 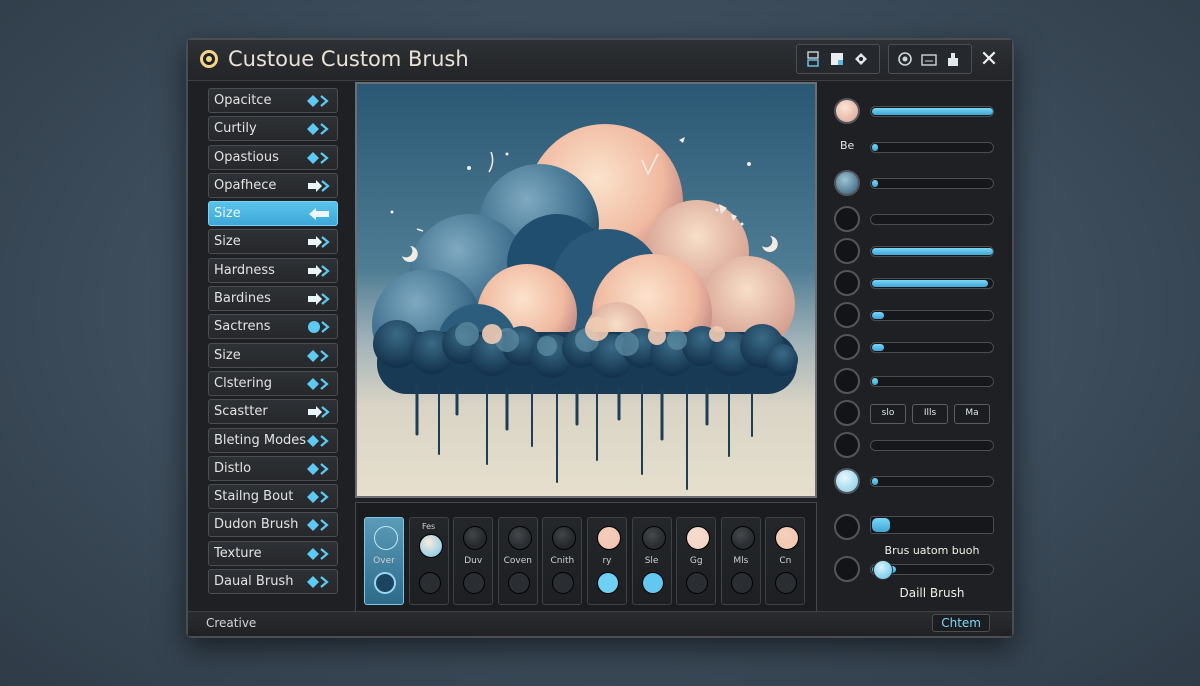 I want to click on brush-preset: Sle, so click(x=651, y=561).